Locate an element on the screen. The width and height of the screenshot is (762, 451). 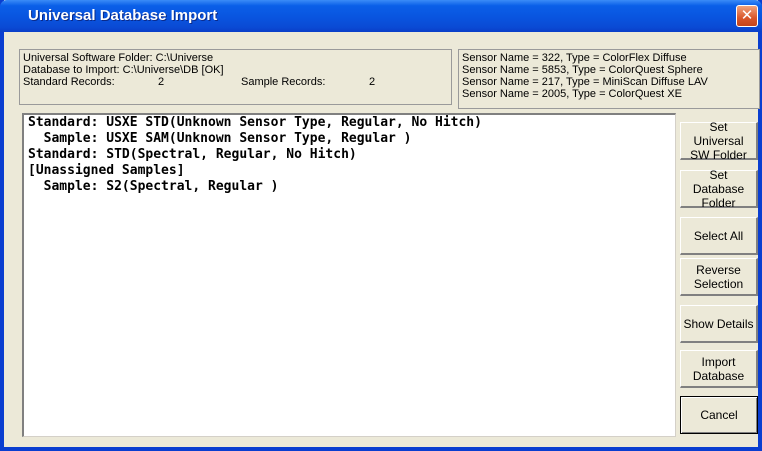
records-summary: Standard Records: 2 Sample Records: 2 is located at coordinates (235, 82).